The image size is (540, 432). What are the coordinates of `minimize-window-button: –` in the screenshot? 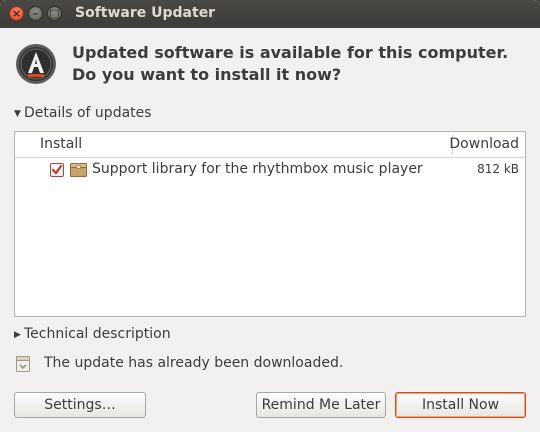 It's located at (35, 13).